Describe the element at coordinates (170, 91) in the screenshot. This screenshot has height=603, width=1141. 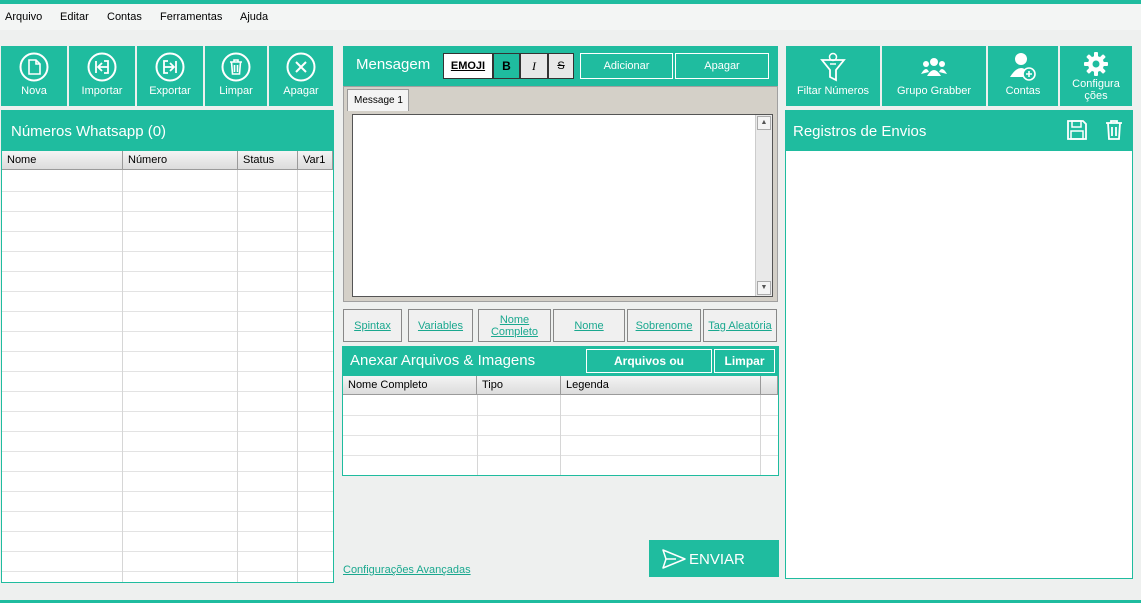
I see `exportar-label: Exportar` at that location.